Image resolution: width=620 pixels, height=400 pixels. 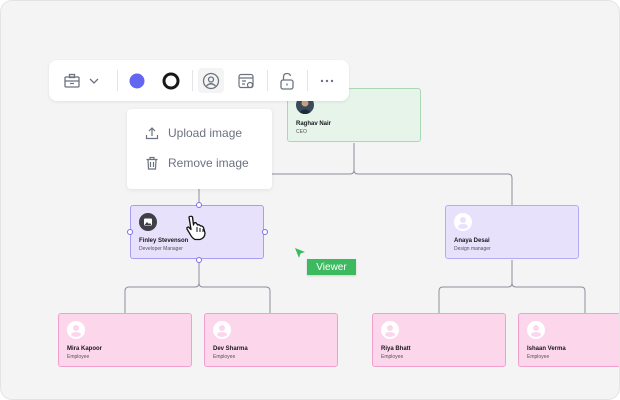 I want to click on unlock-icon, so click(x=287, y=80).